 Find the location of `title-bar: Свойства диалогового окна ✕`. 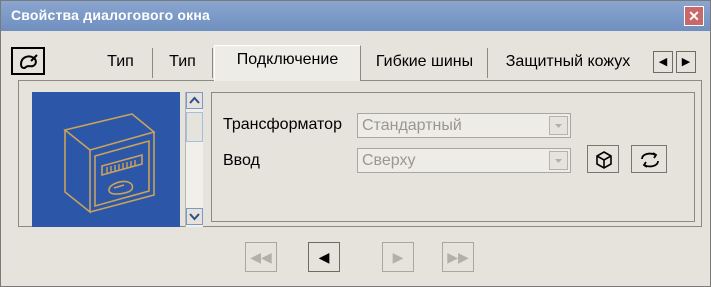

title-bar: Свойства диалогового окна ✕ is located at coordinates (355, 16).